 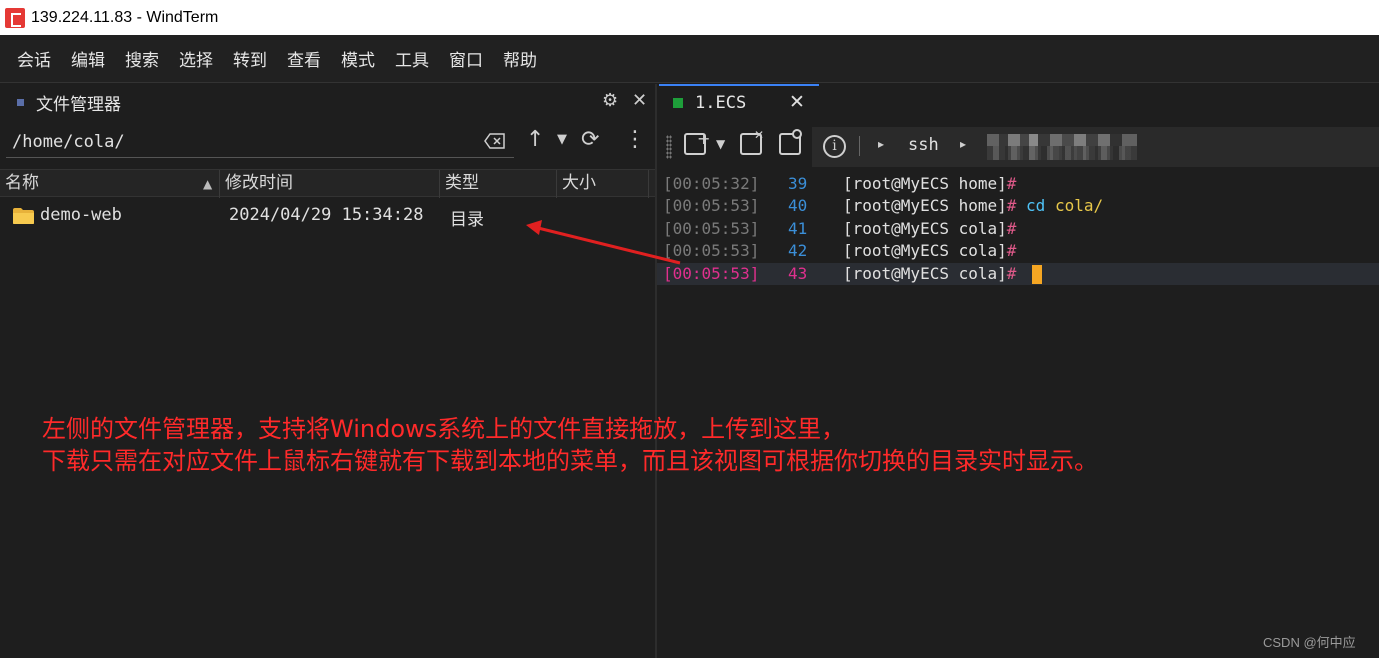 What do you see at coordinates (798, 183) in the screenshot?
I see `line-number: 39` at bounding box center [798, 183].